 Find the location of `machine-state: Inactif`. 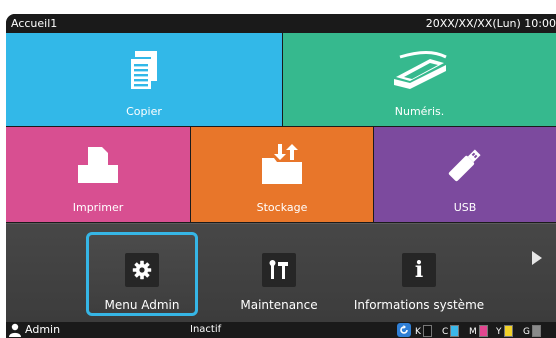

machine-state: Inactif is located at coordinates (206, 329).